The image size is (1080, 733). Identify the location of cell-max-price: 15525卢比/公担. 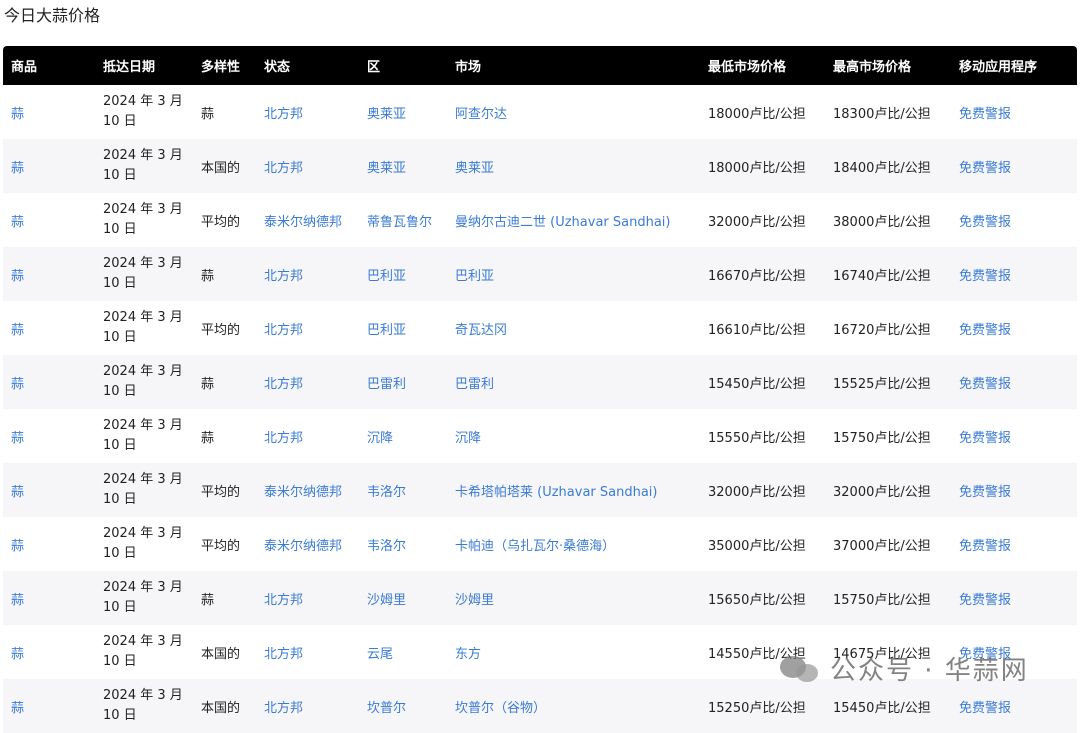
(888, 382).